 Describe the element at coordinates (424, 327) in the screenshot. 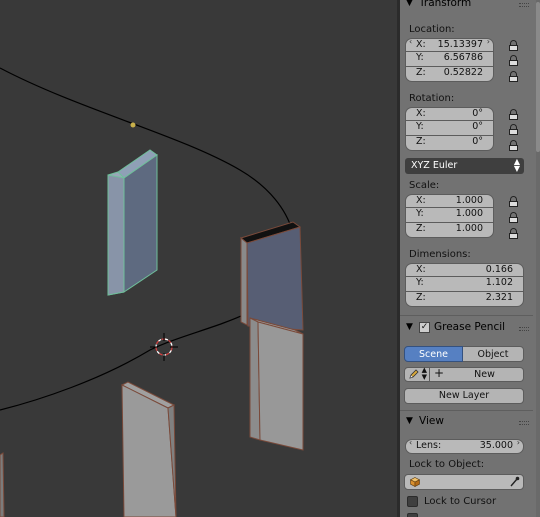

I see `grease-pencil-enable-checkbox: ✓` at that location.